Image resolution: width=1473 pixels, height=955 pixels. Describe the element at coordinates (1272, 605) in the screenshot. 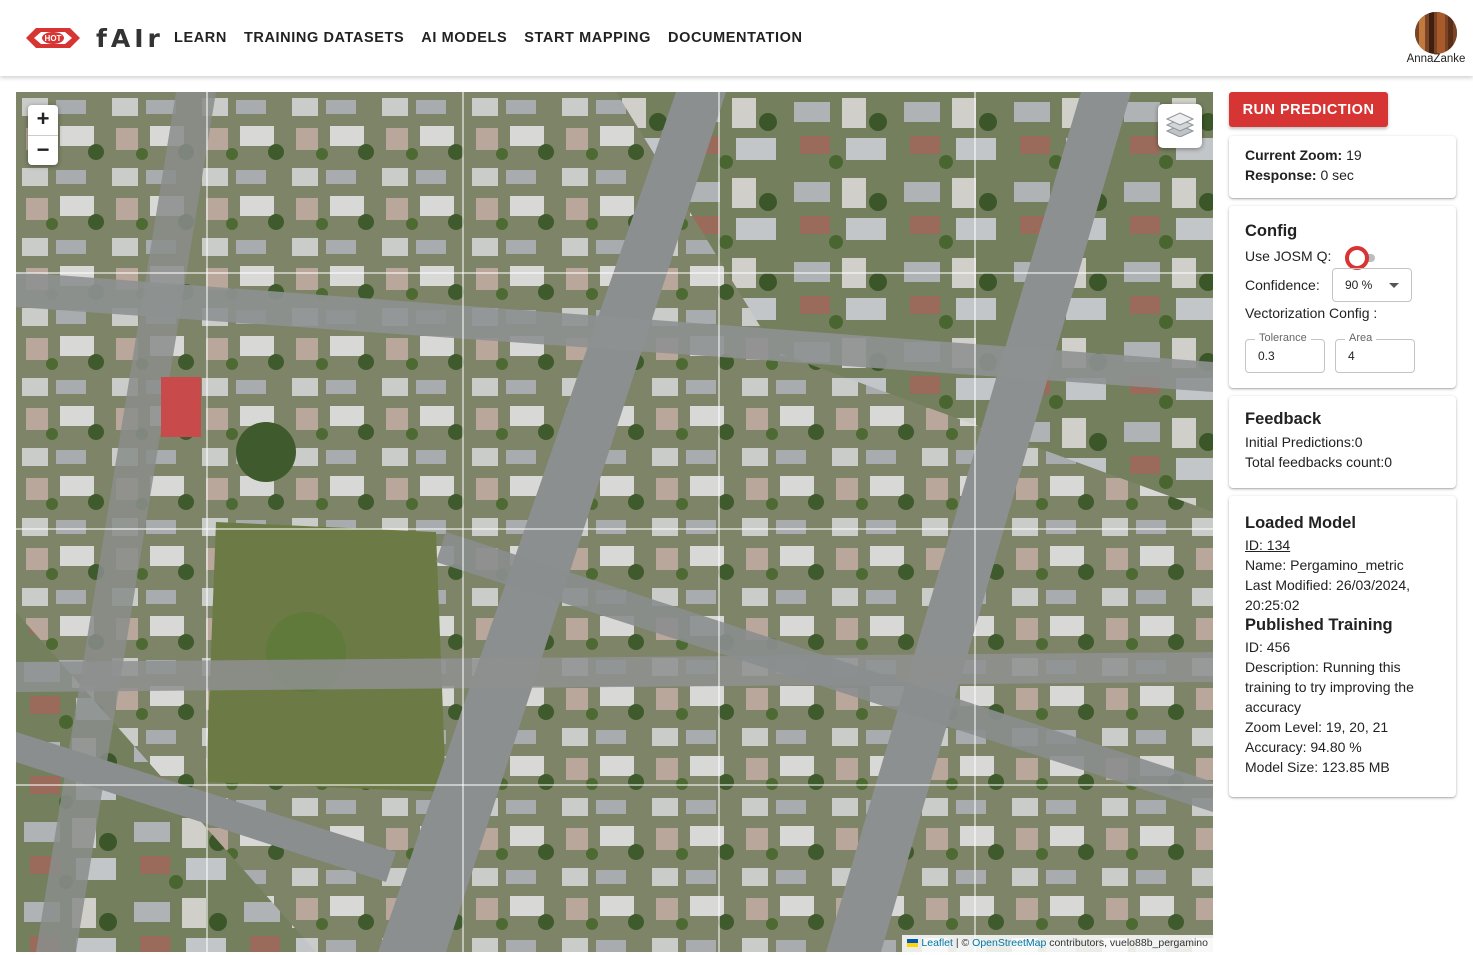

I see `model-last-modified-time: 20:25:02` at that location.